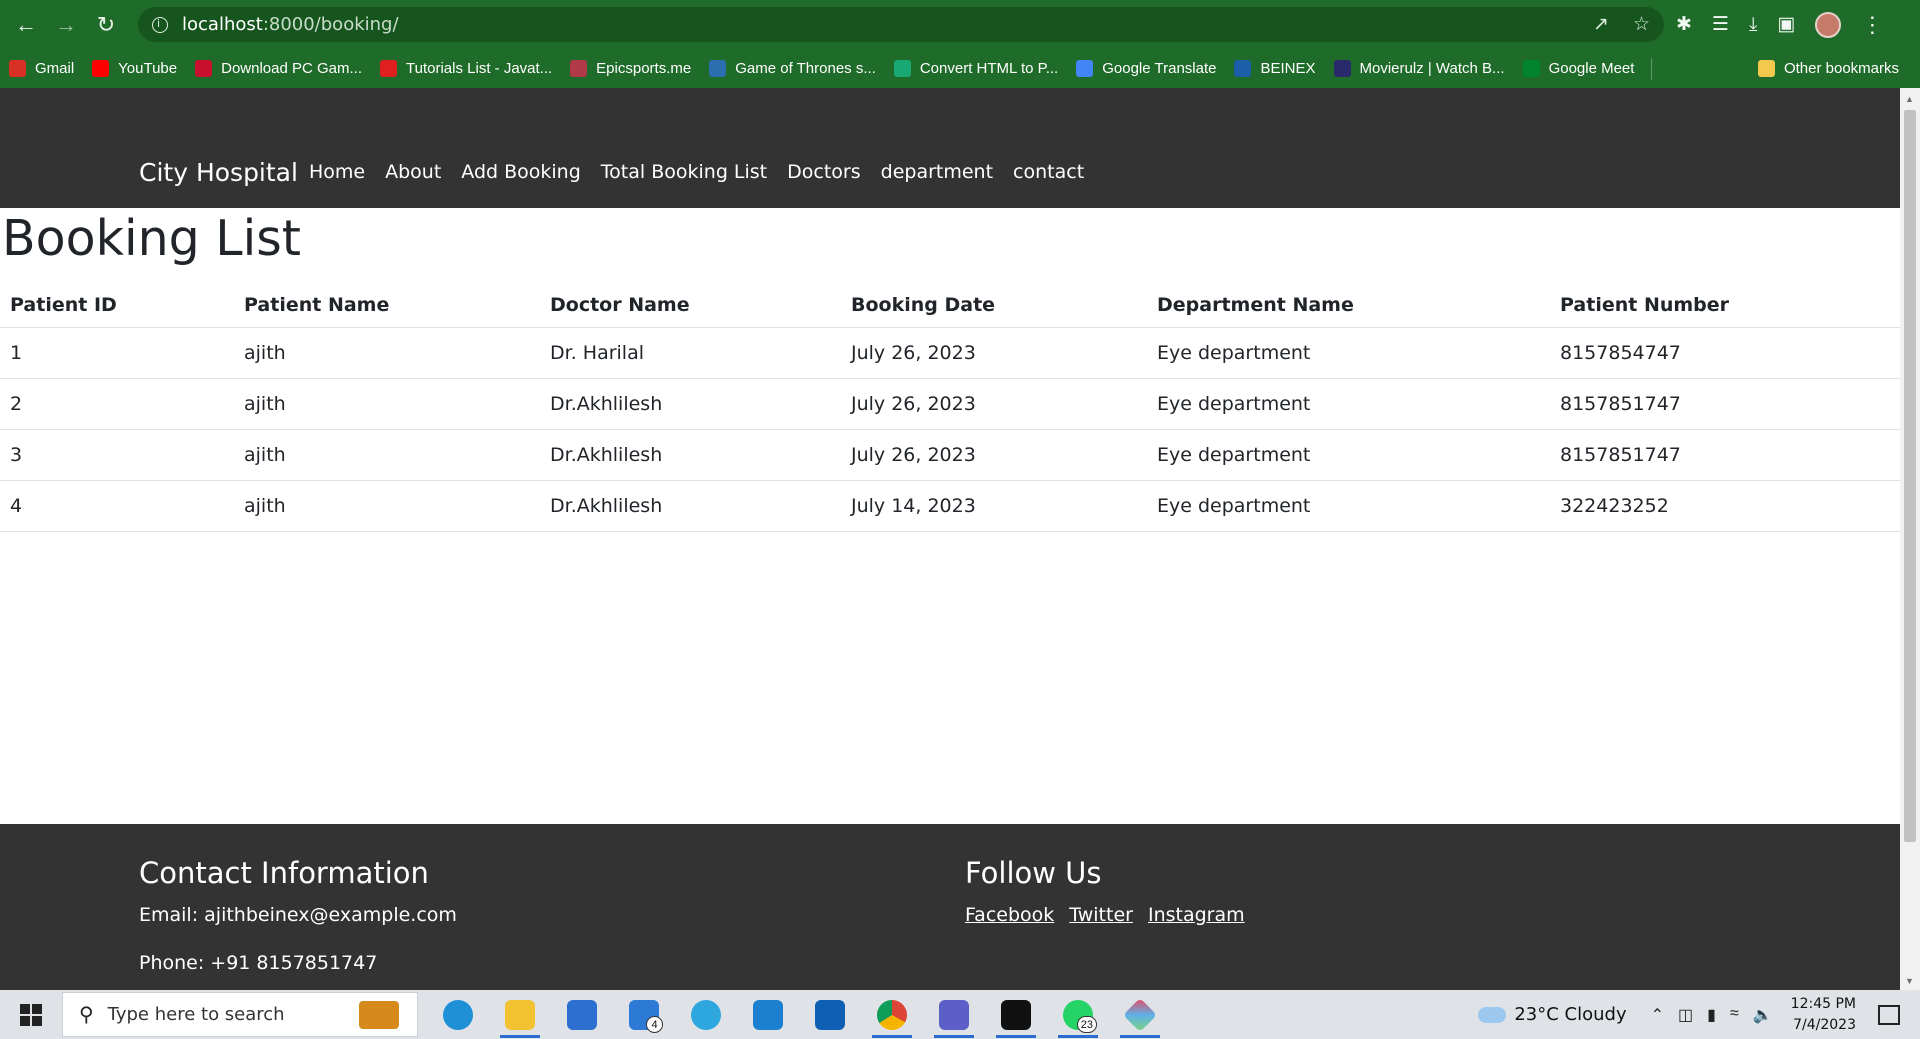  Describe the element at coordinates (134, 69) in the screenshot. I see `bookmark-item: YouTube` at that location.